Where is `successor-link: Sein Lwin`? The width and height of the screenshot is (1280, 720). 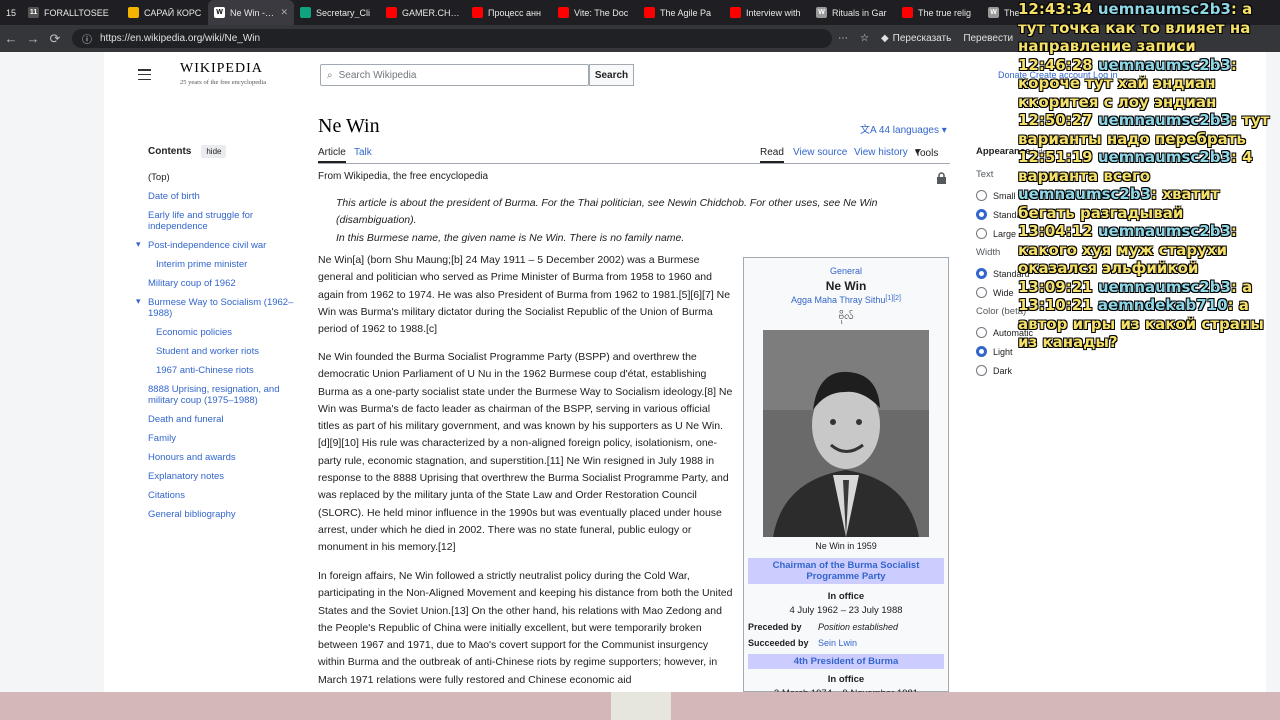 successor-link: Sein Lwin is located at coordinates (837, 643).